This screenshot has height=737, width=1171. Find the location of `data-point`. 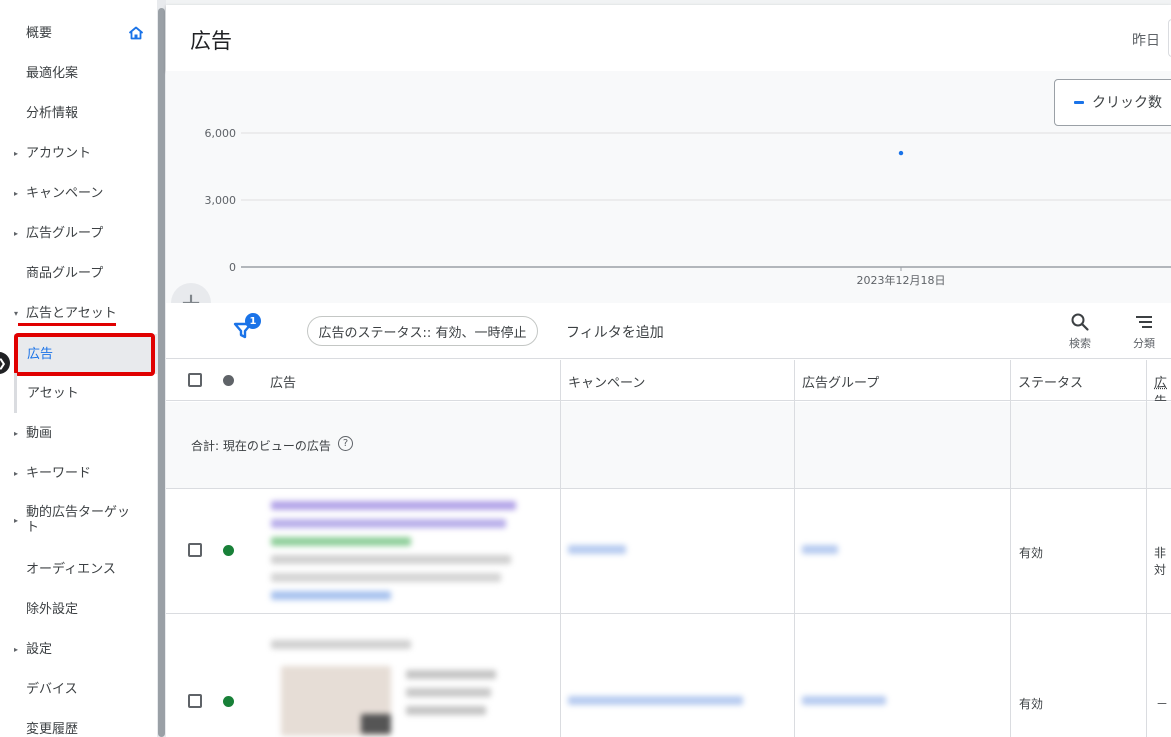

data-point is located at coordinates (901, 153).